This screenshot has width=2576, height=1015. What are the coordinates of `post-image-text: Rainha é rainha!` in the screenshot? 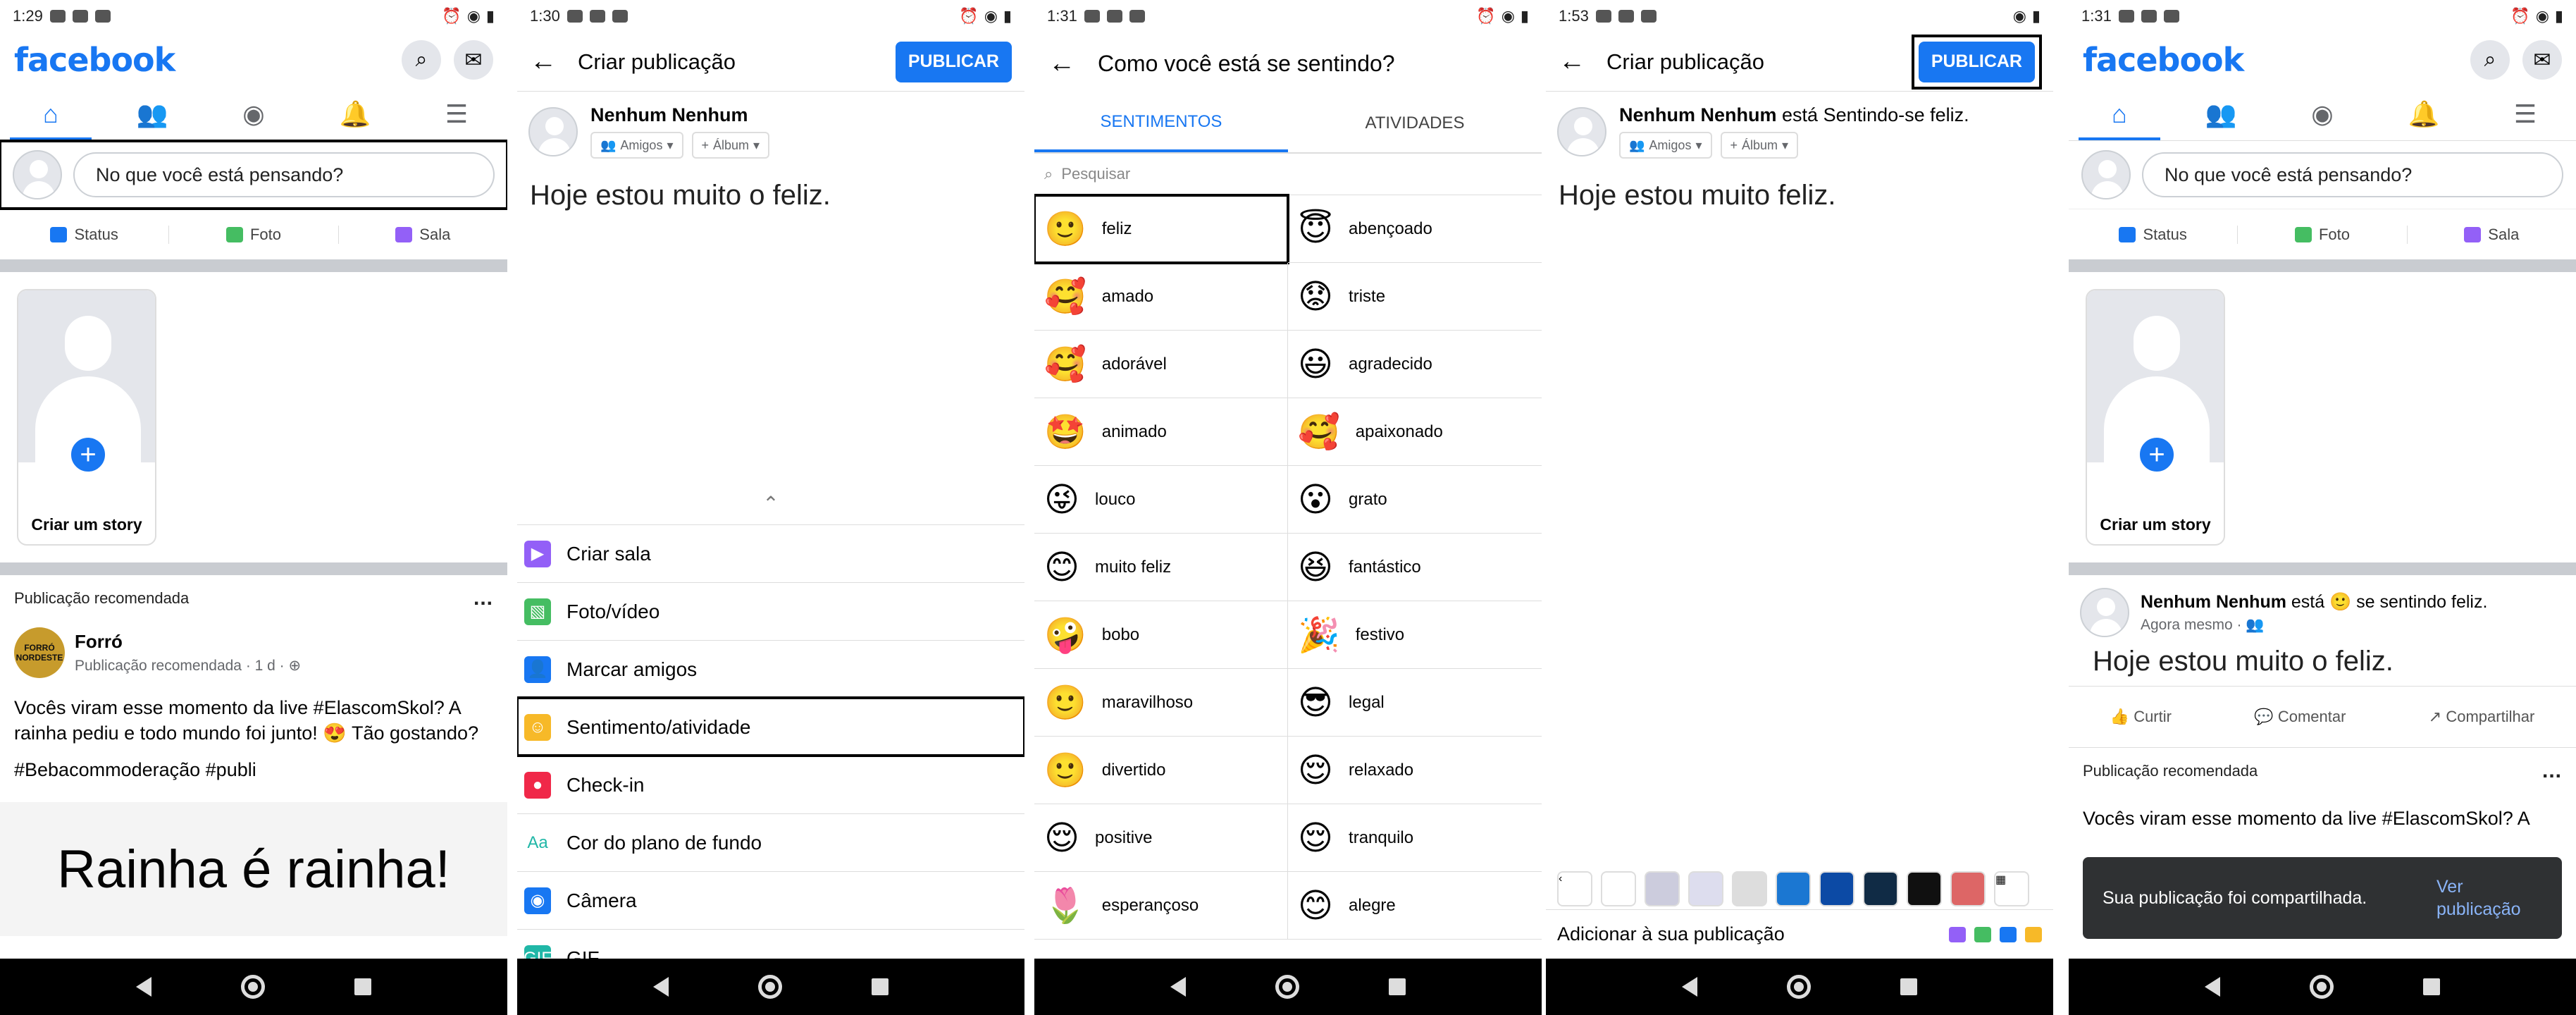 It's located at (253, 869).